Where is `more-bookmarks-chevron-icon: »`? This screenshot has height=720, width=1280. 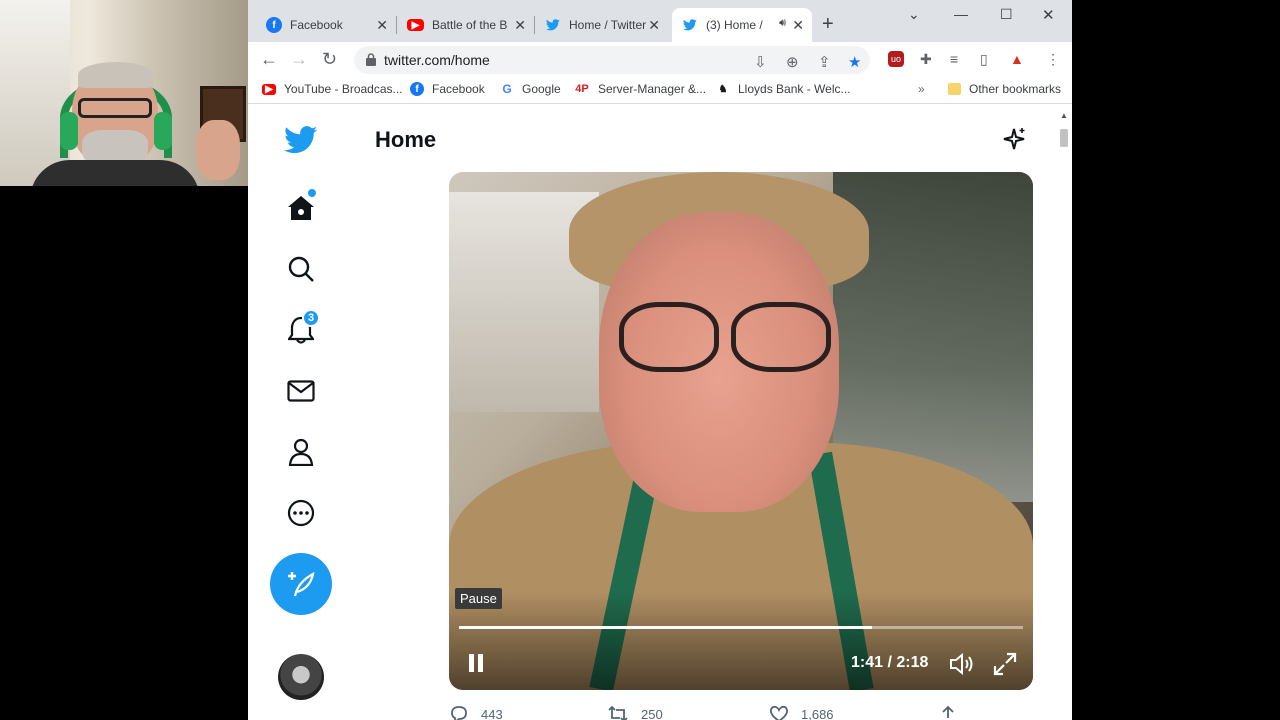
more-bookmarks-chevron-icon: » is located at coordinates (921, 89).